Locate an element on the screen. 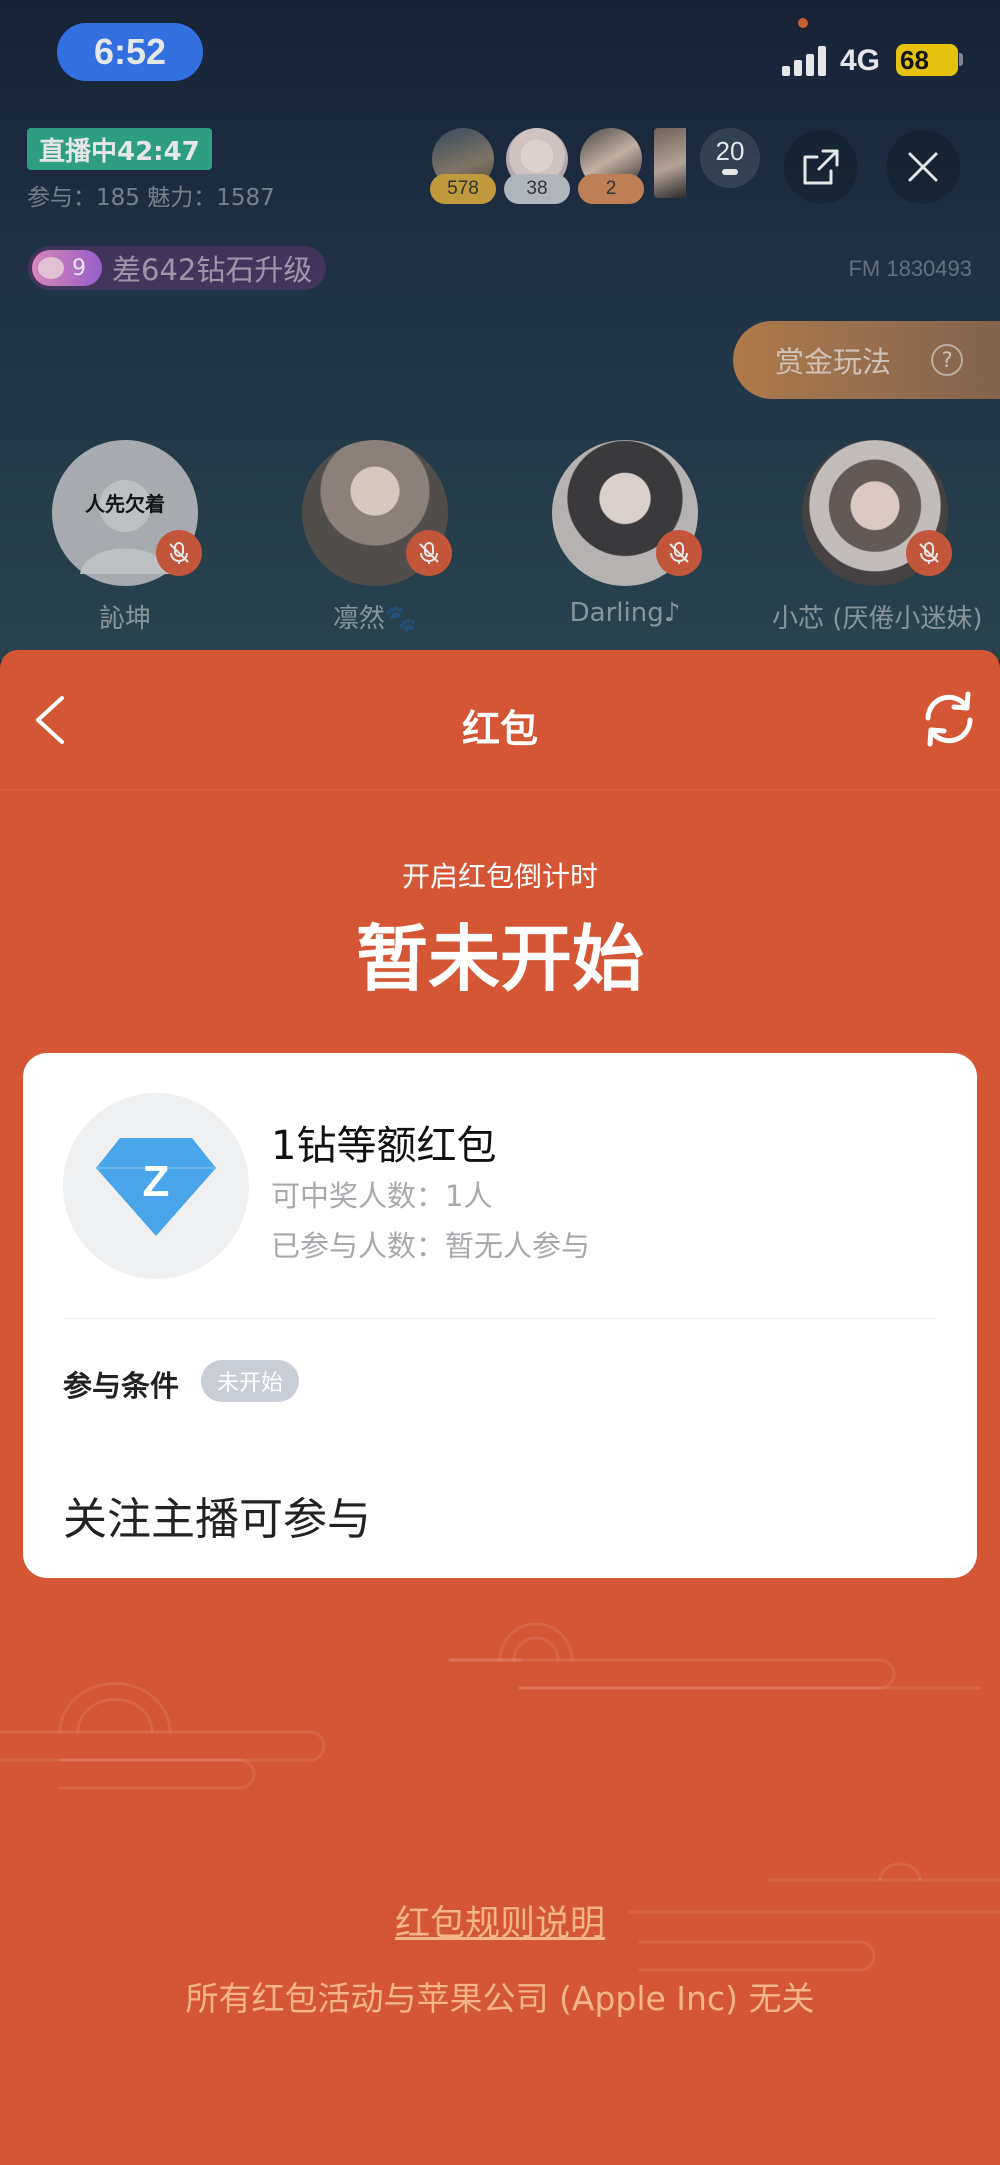 Image resolution: width=1000 pixels, height=2165 pixels. refresh-icon is located at coordinates (949, 719).